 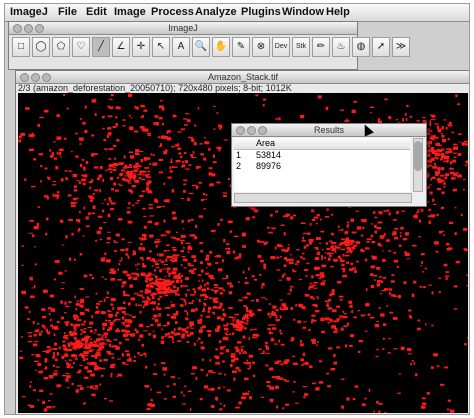 What do you see at coordinates (261, 47) in the screenshot?
I see `stop-tool-icon: ⊗` at bounding box center [261, 47].